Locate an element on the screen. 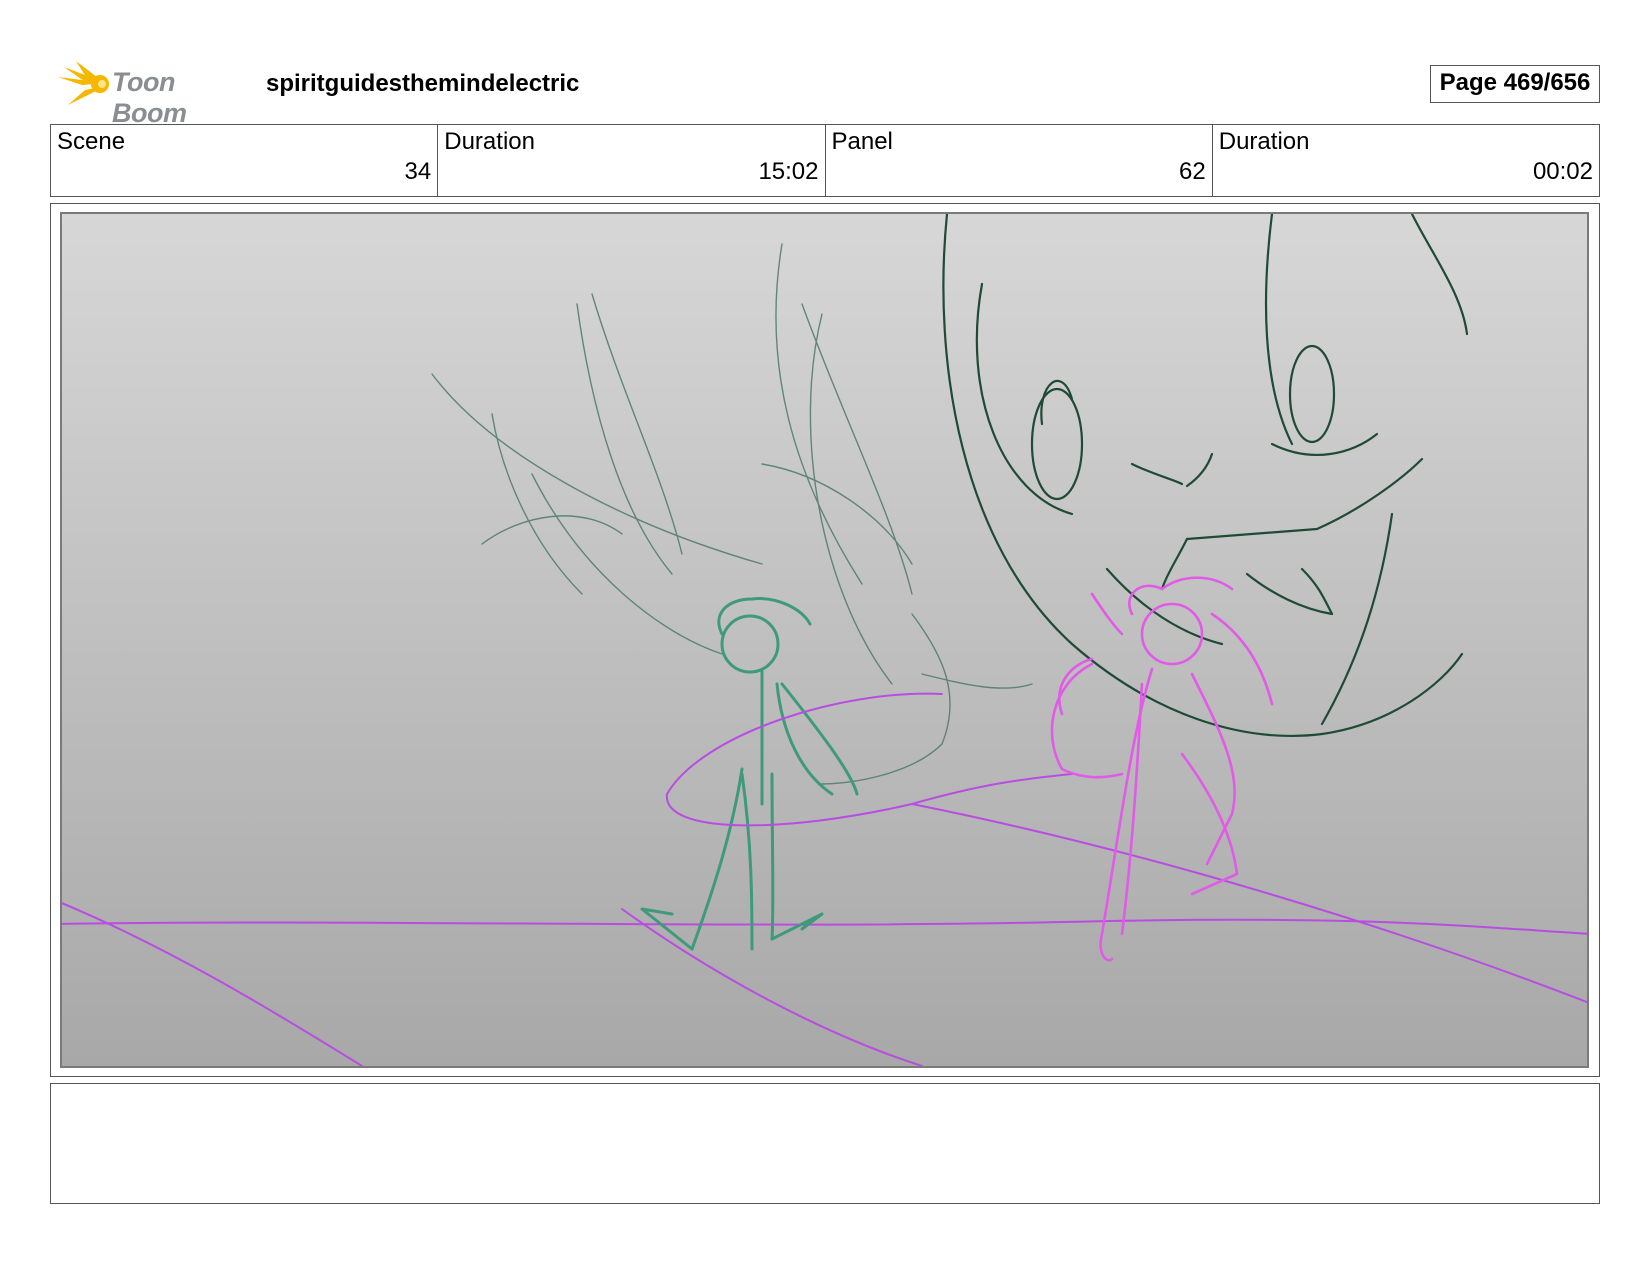 The width and height of the screenshot is (1650, 1275). panel-label: Panel is located at coordinates (862, 141).